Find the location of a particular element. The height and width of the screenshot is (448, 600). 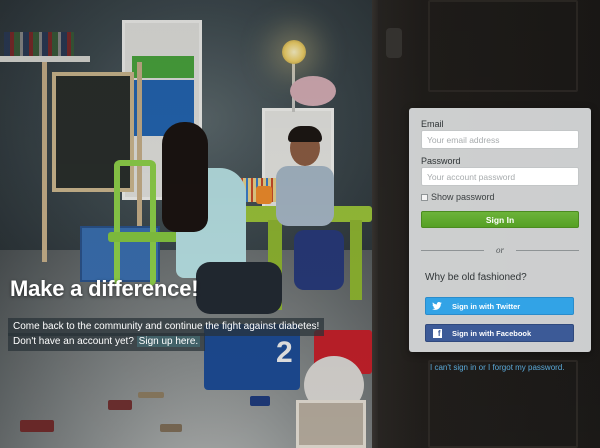

social-heading: Why be old fashioned? is located at coordinates (476, 277).